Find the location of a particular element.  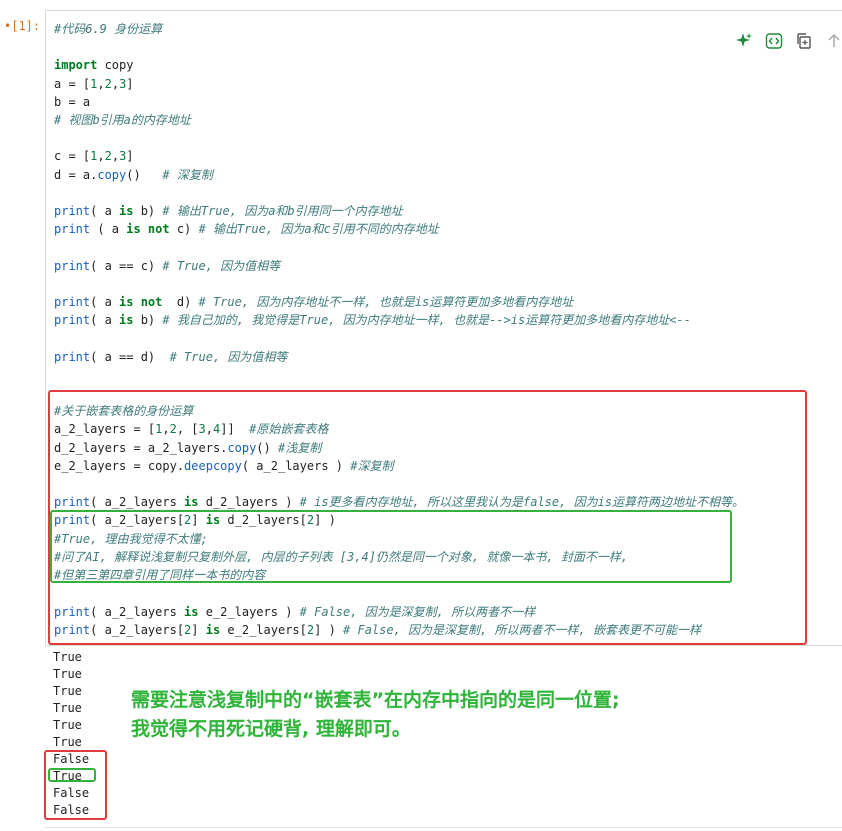

output-highlight-box is located at coordinates (75, 785).